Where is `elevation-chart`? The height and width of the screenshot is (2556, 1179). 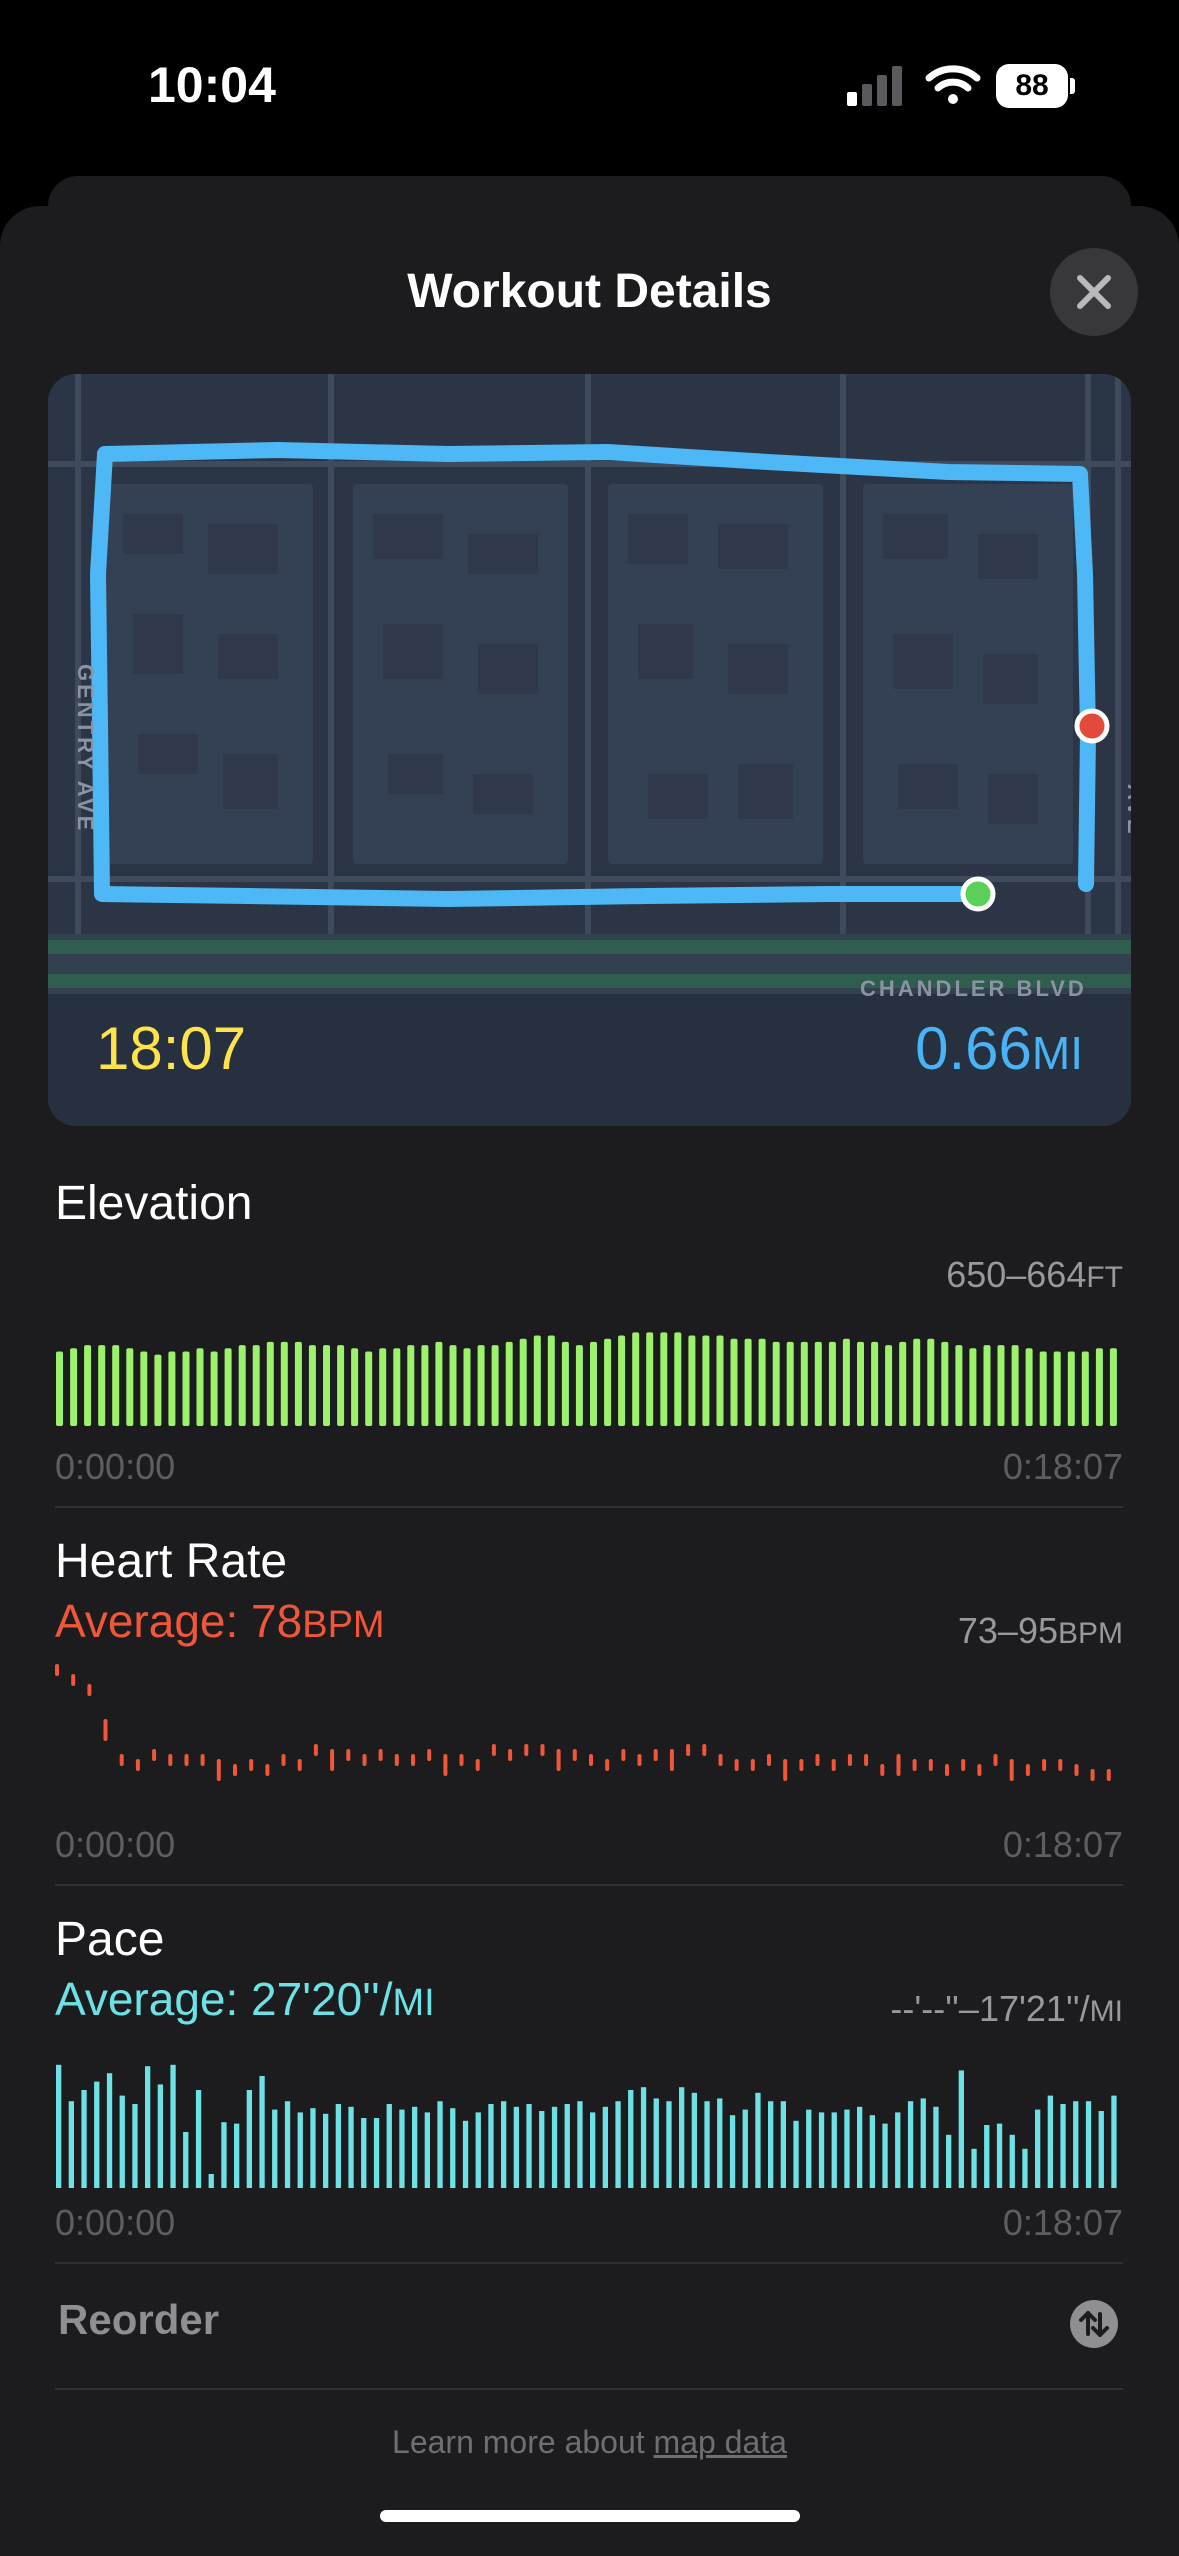 elevation-chart is located at coordinates (586, 1379).